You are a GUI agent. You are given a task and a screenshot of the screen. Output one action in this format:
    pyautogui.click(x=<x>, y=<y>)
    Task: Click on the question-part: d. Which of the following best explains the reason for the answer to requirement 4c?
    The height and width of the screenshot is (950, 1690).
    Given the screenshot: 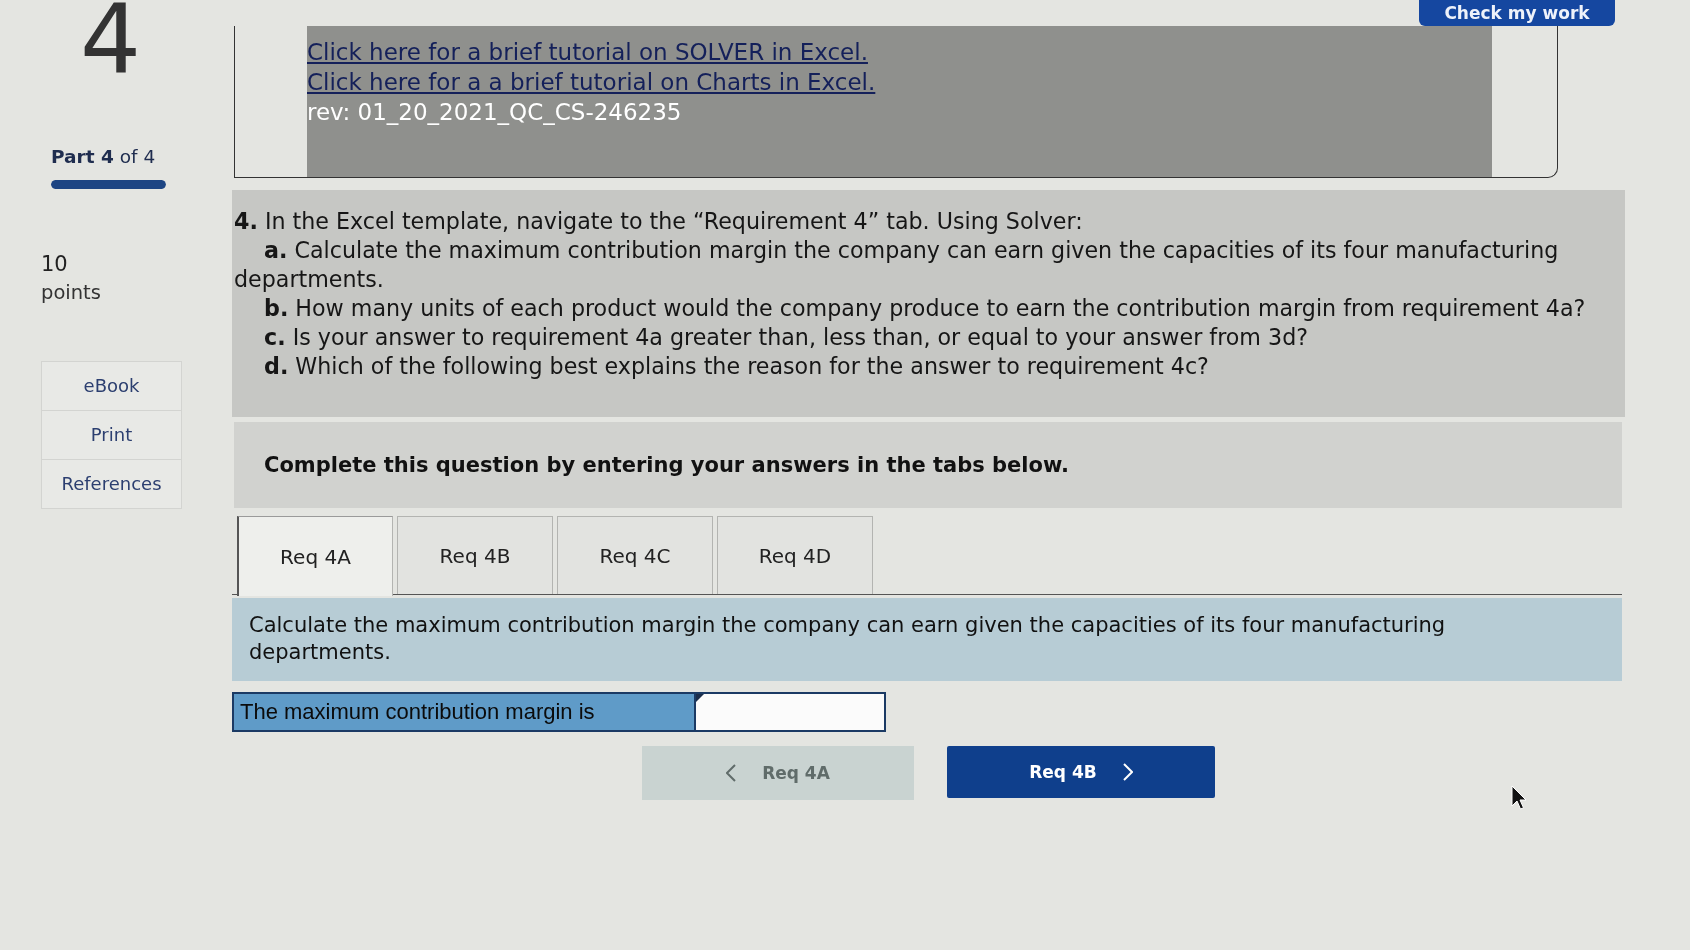 What is the action you would take?
    pyautogui.click(x=736, y=366)
    